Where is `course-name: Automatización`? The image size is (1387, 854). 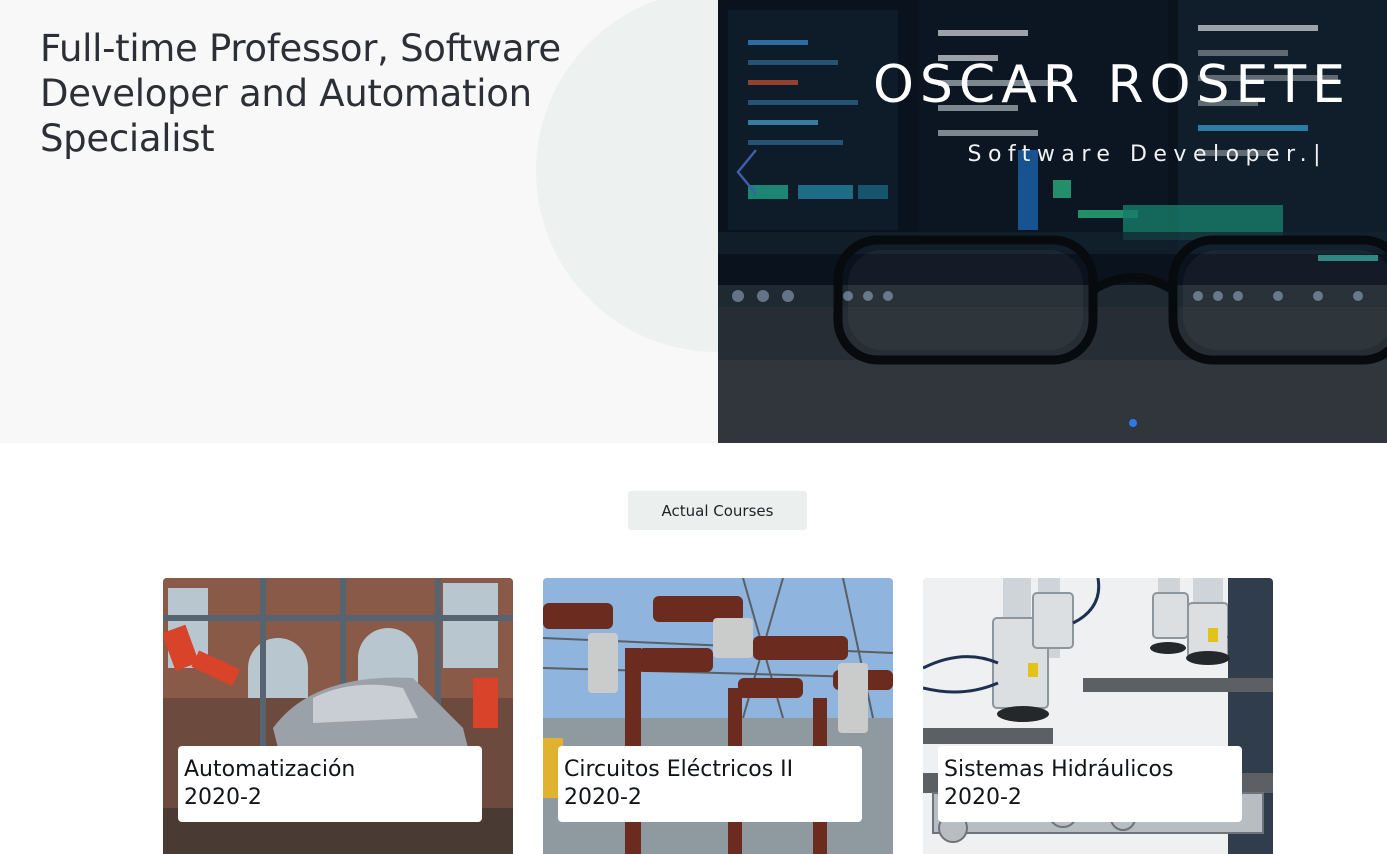 course-name: Automatización is located at coordinates (270, 769).